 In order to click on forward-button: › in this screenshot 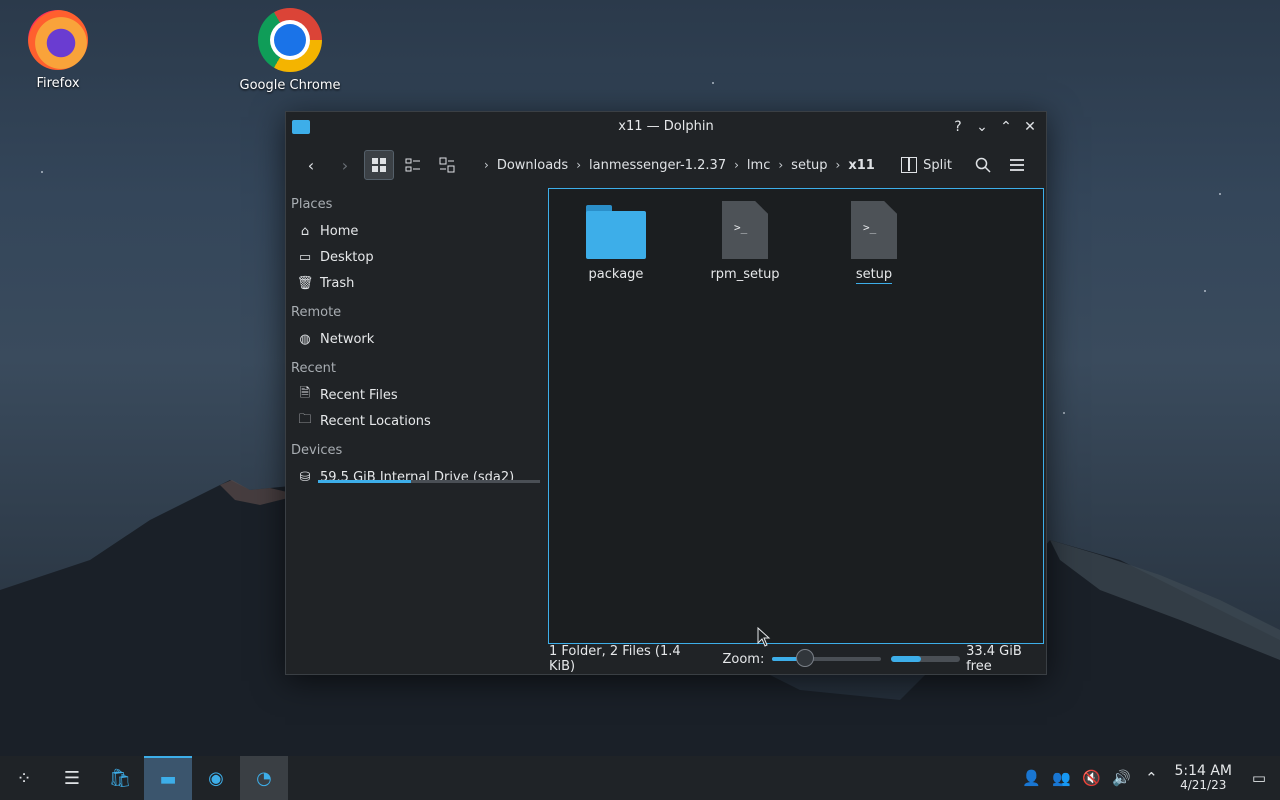, I will do `click(345, 165)`.